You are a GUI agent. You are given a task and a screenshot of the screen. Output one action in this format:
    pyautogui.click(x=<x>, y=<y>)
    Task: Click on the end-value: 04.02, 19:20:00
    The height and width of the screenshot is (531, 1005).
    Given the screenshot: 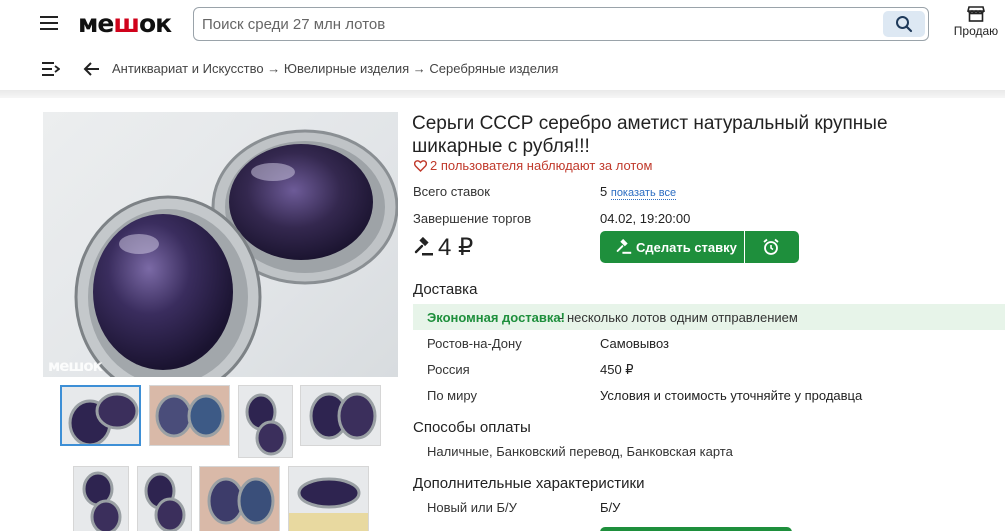 What is the action you would take?
    pyautogui.click(x=645, y=218)
    